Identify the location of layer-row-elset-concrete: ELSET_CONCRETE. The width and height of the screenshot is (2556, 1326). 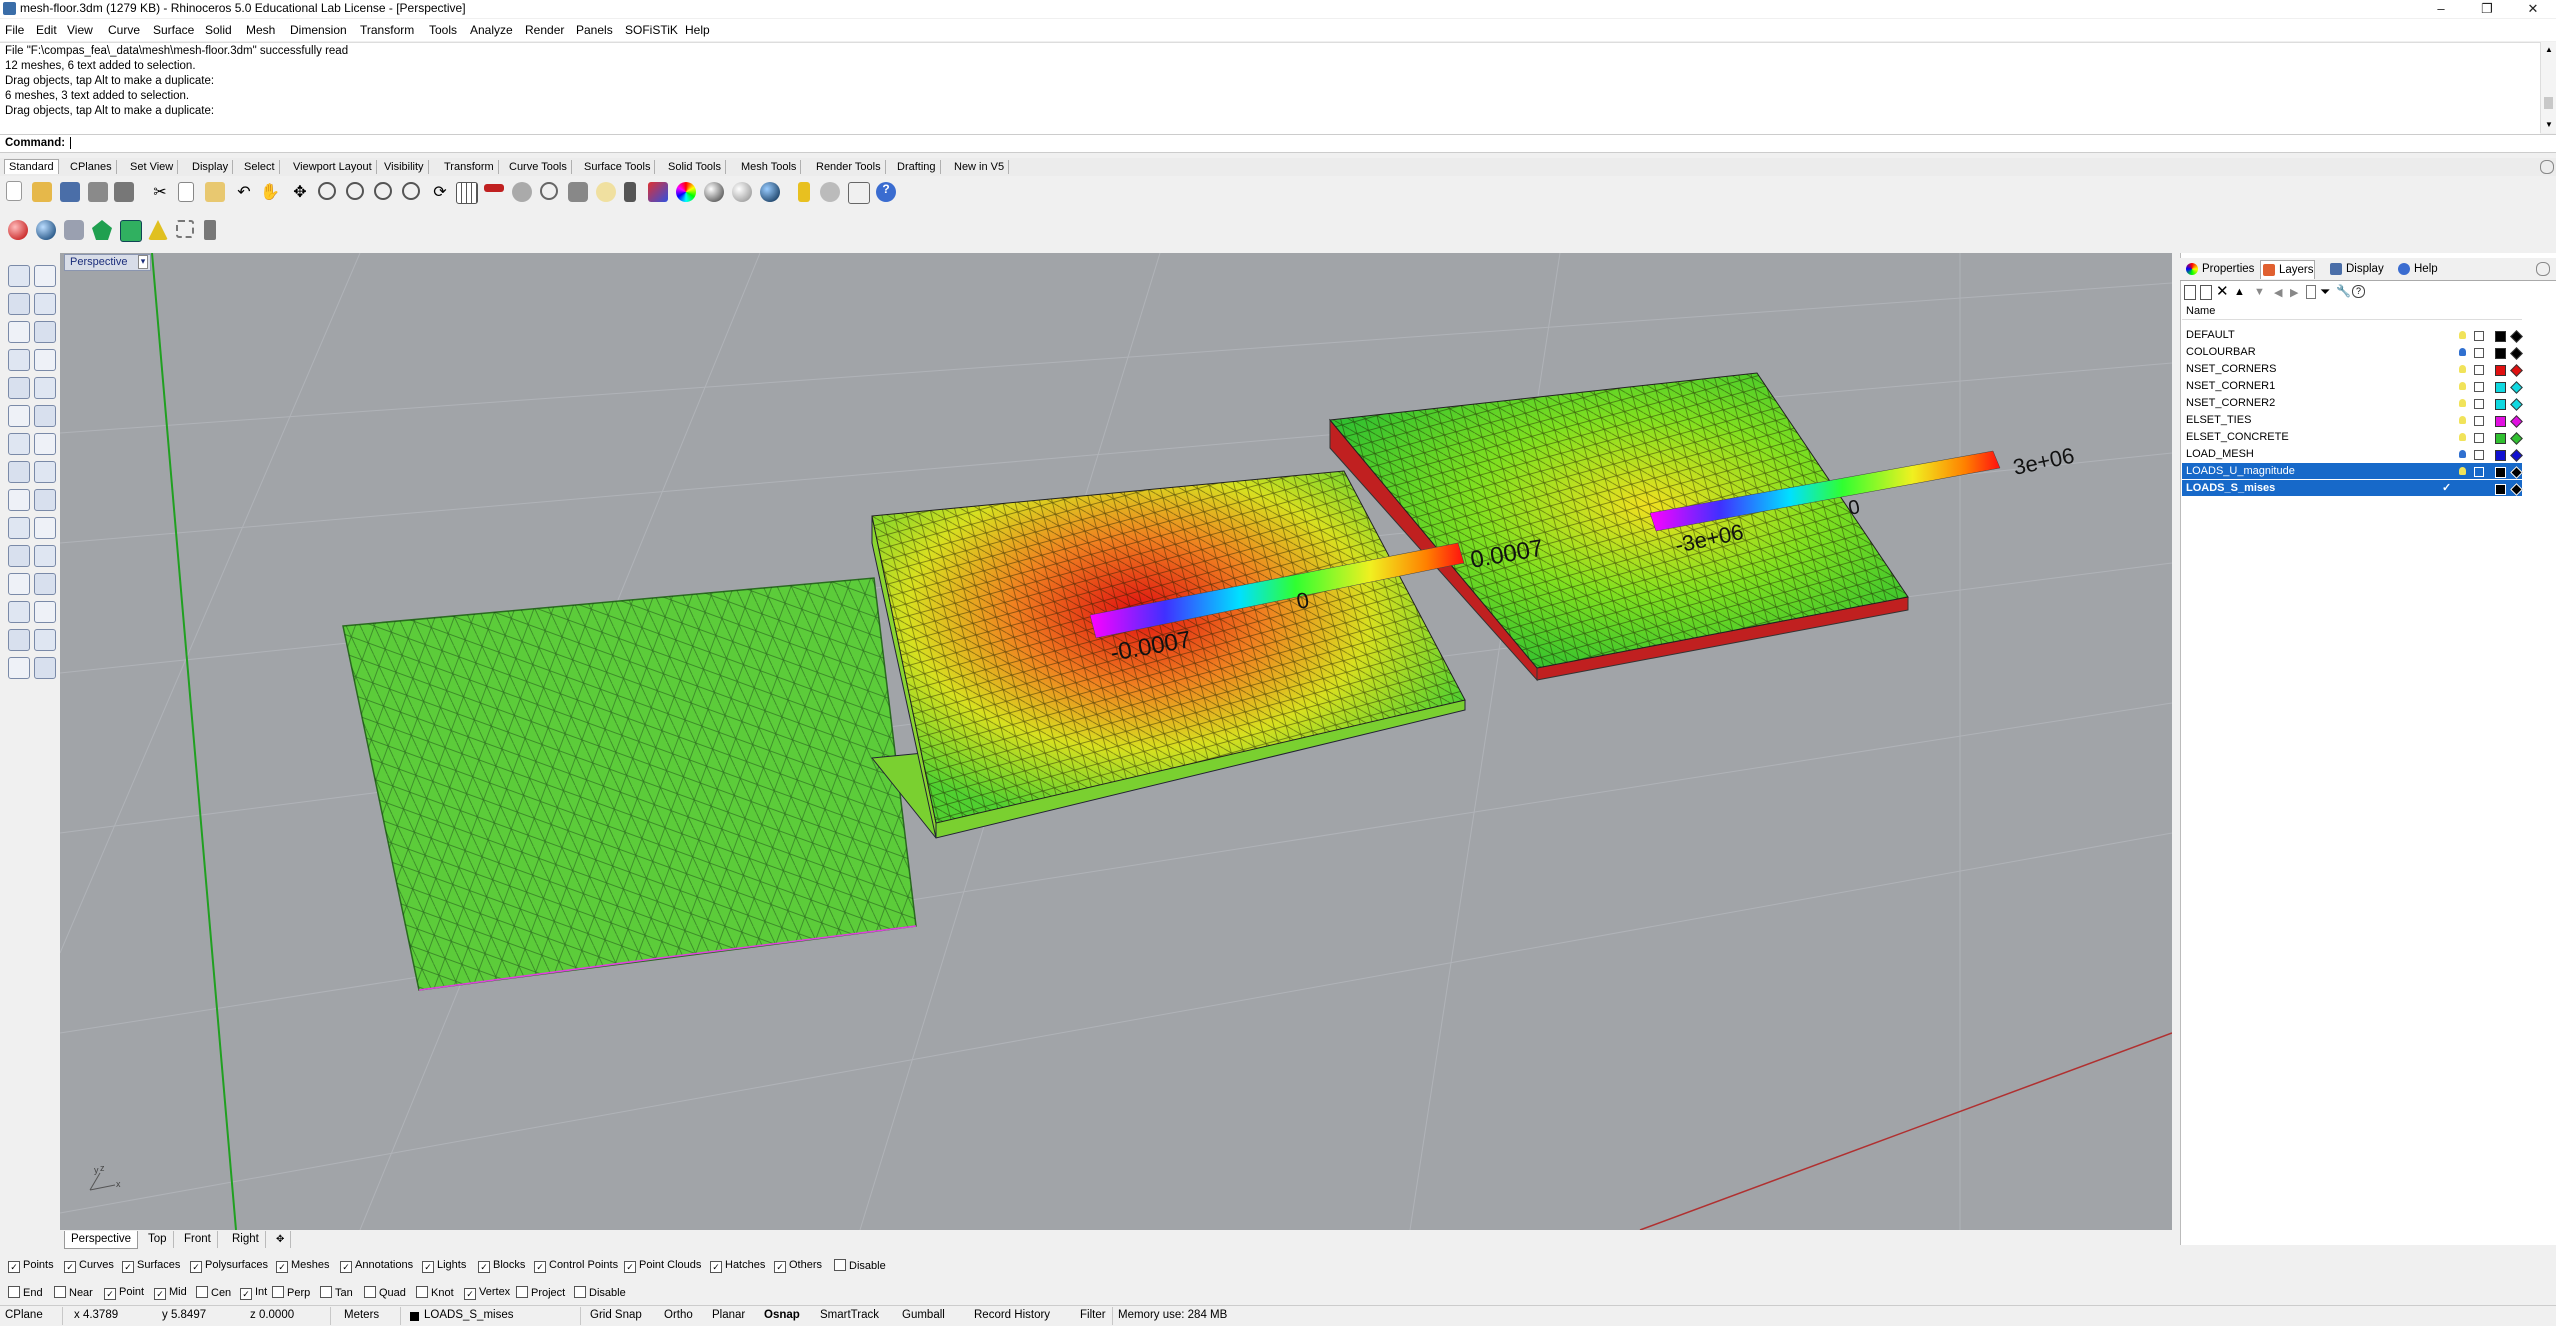
(2352, 437).